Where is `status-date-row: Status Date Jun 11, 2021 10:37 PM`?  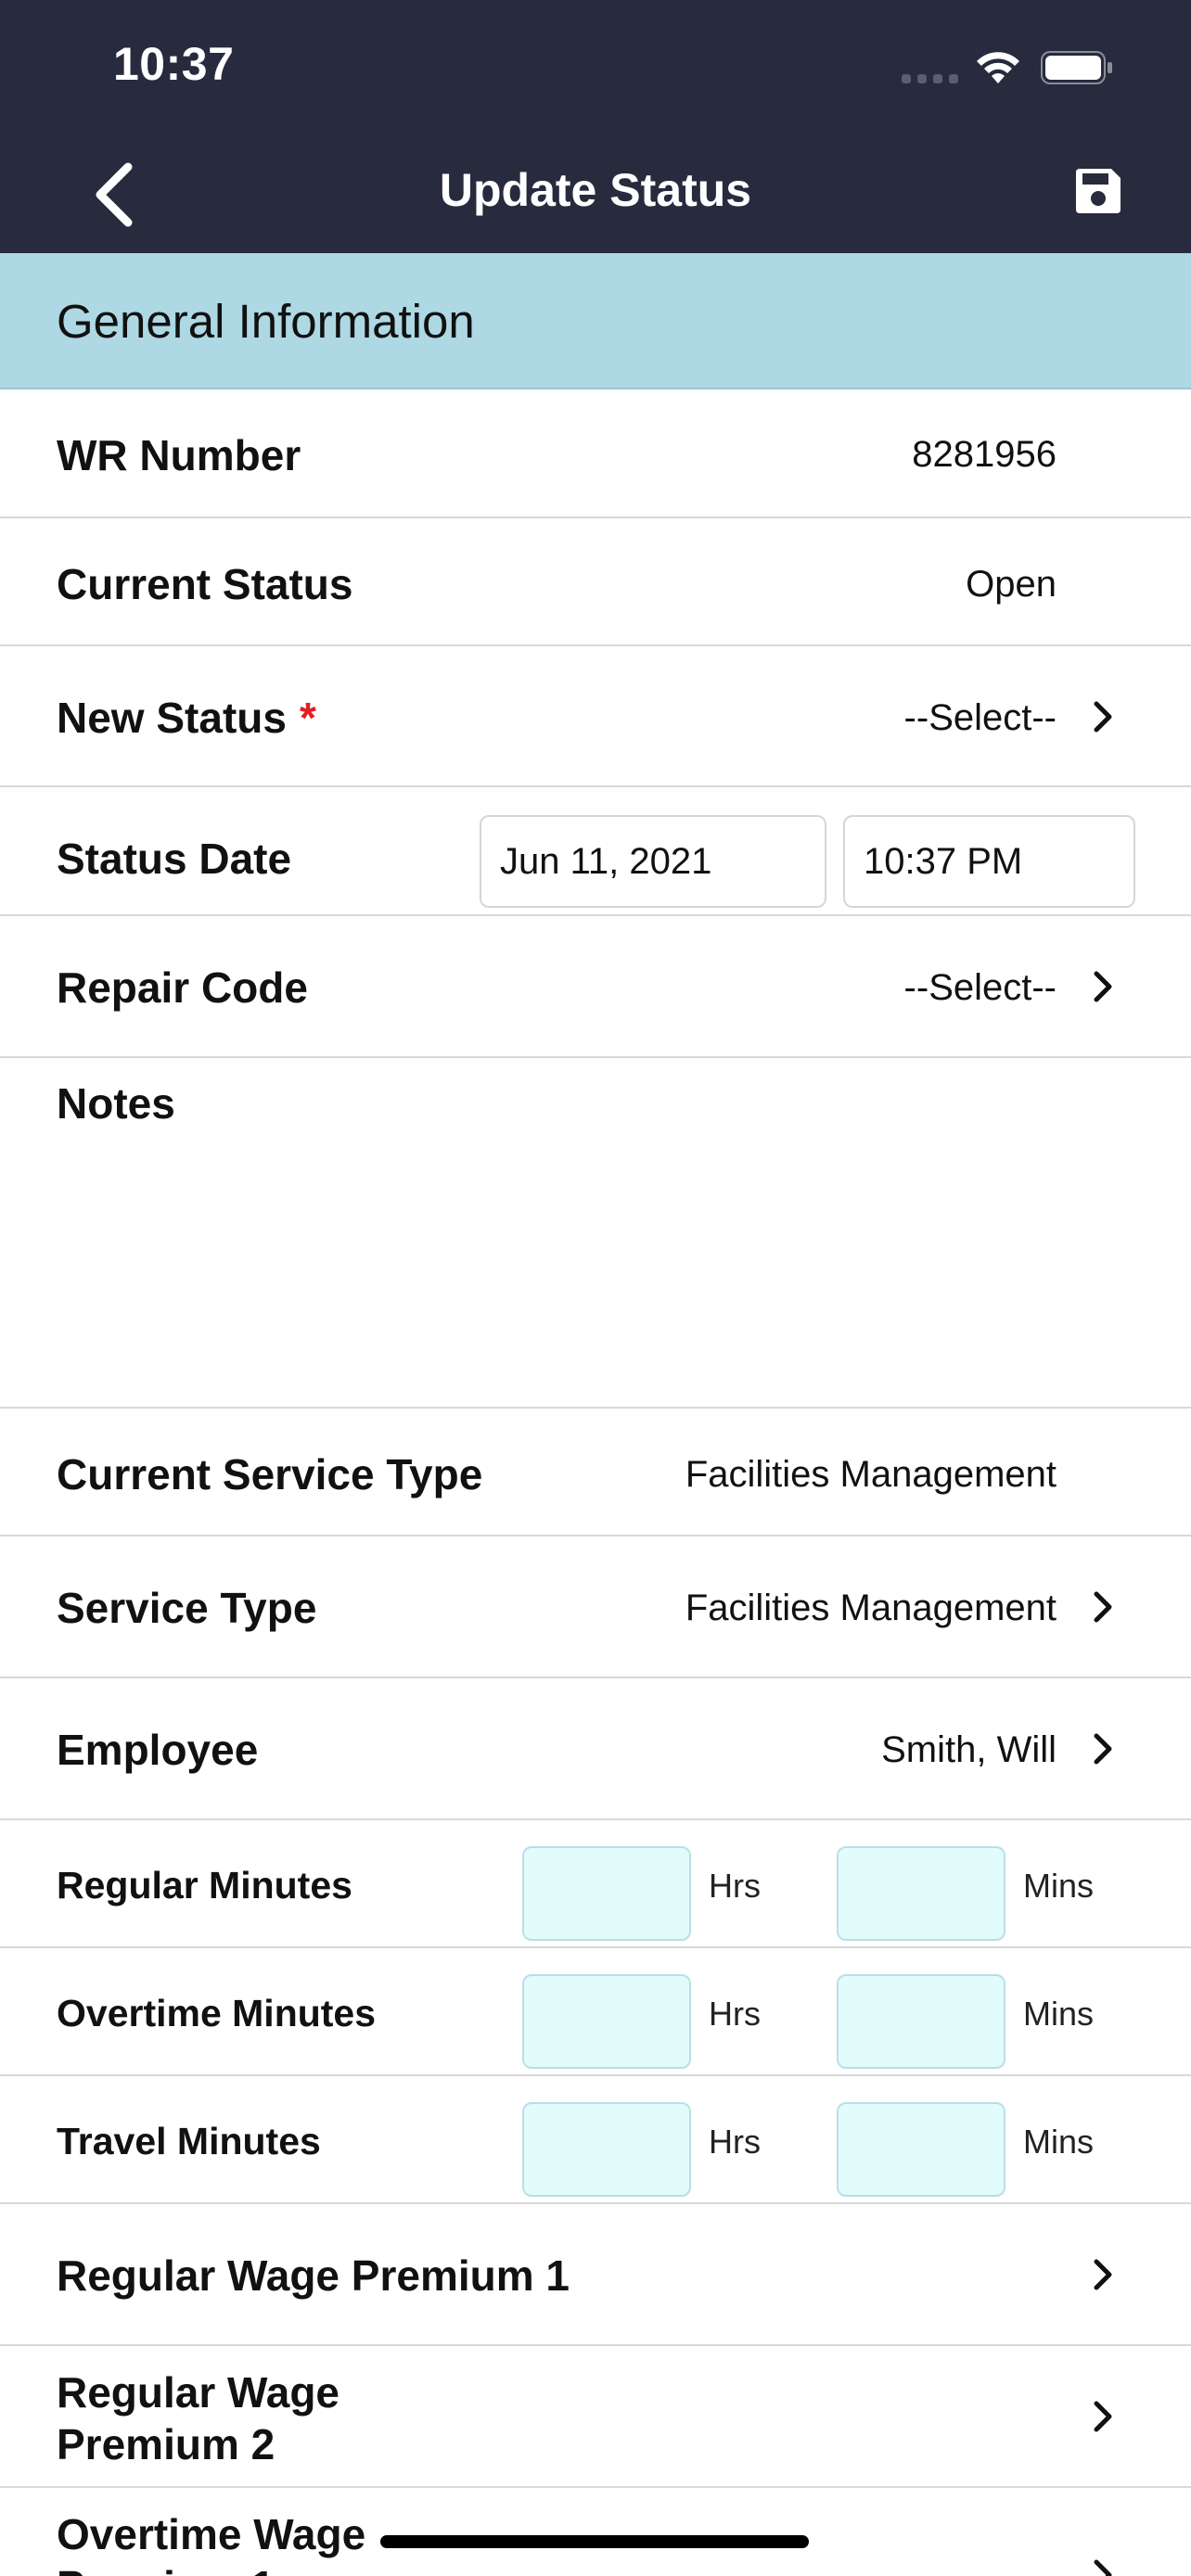 status-date-row: Status Date Jun 11, 2021 10:37 PM is located at coordinates (595, 851).